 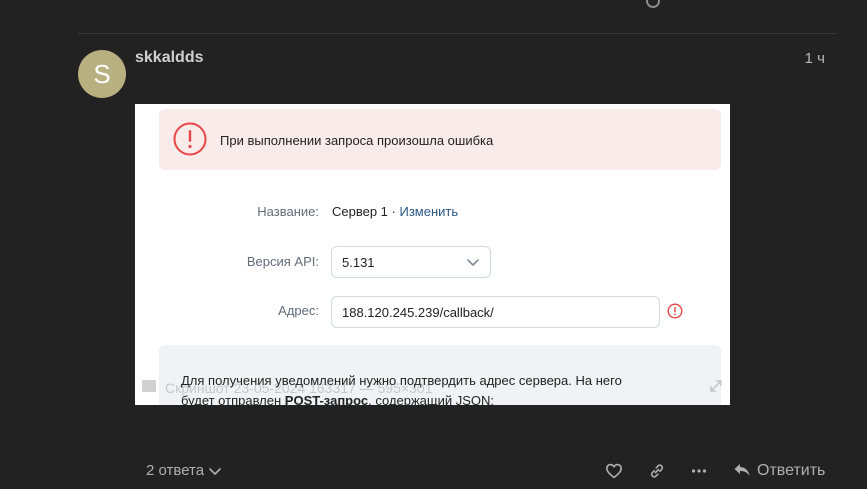 I want to click on error-message: При выполнении запроса произошла ошибка, so click(x=357, y=140).